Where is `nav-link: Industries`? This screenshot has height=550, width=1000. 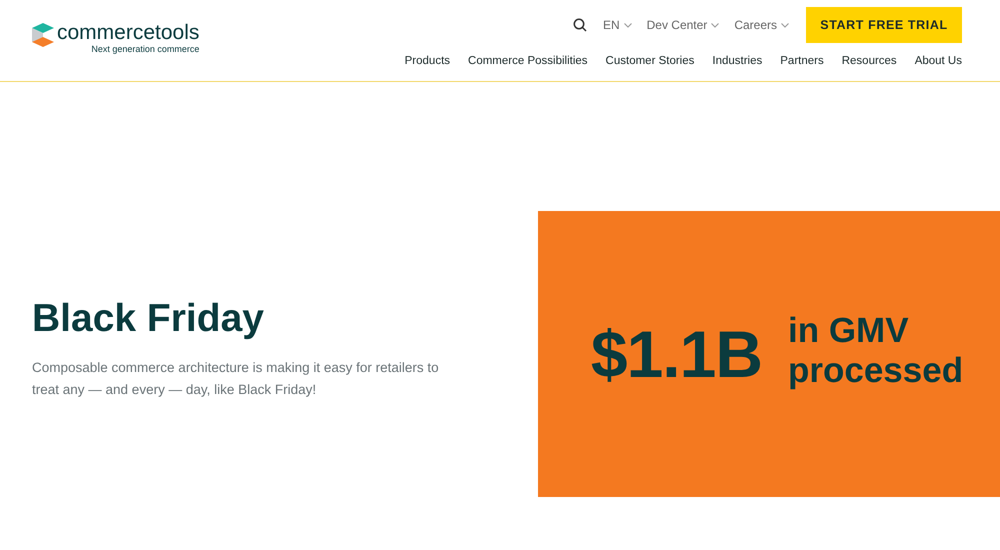 nav-link: Industries is located at coordinates (737, 61).